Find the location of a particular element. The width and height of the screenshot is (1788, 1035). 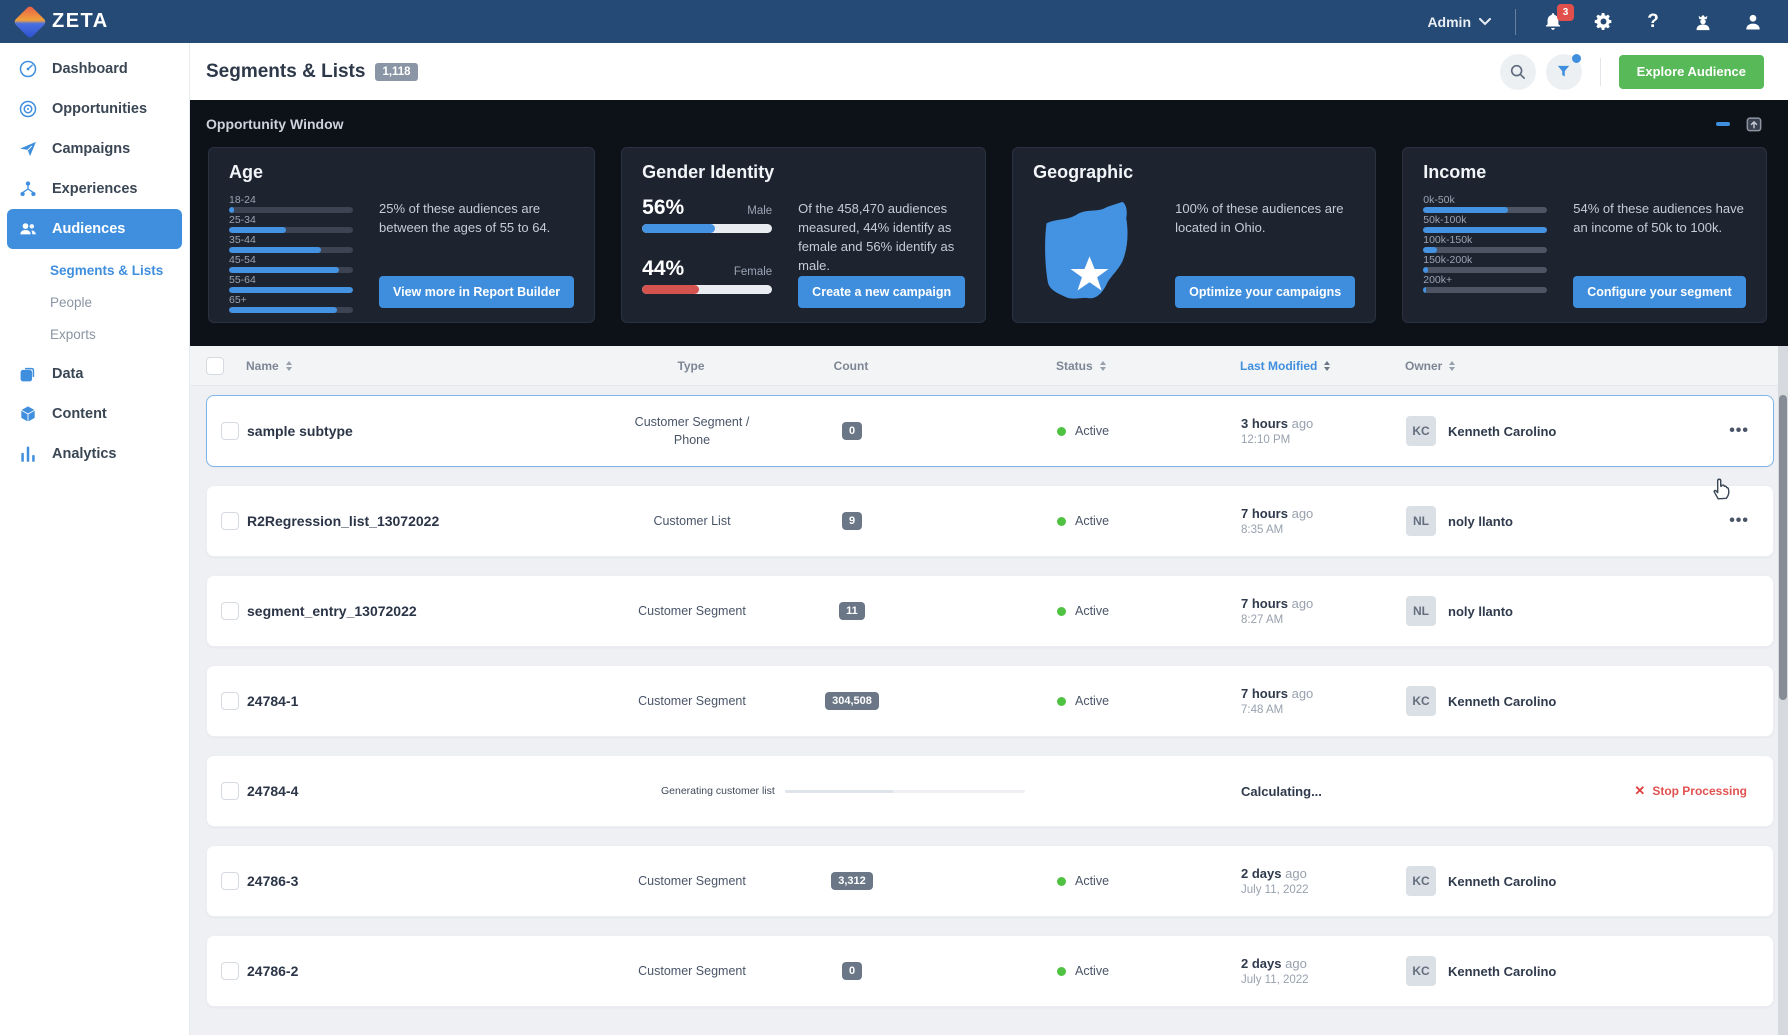

target-icon is located at coordinates (28, 109).